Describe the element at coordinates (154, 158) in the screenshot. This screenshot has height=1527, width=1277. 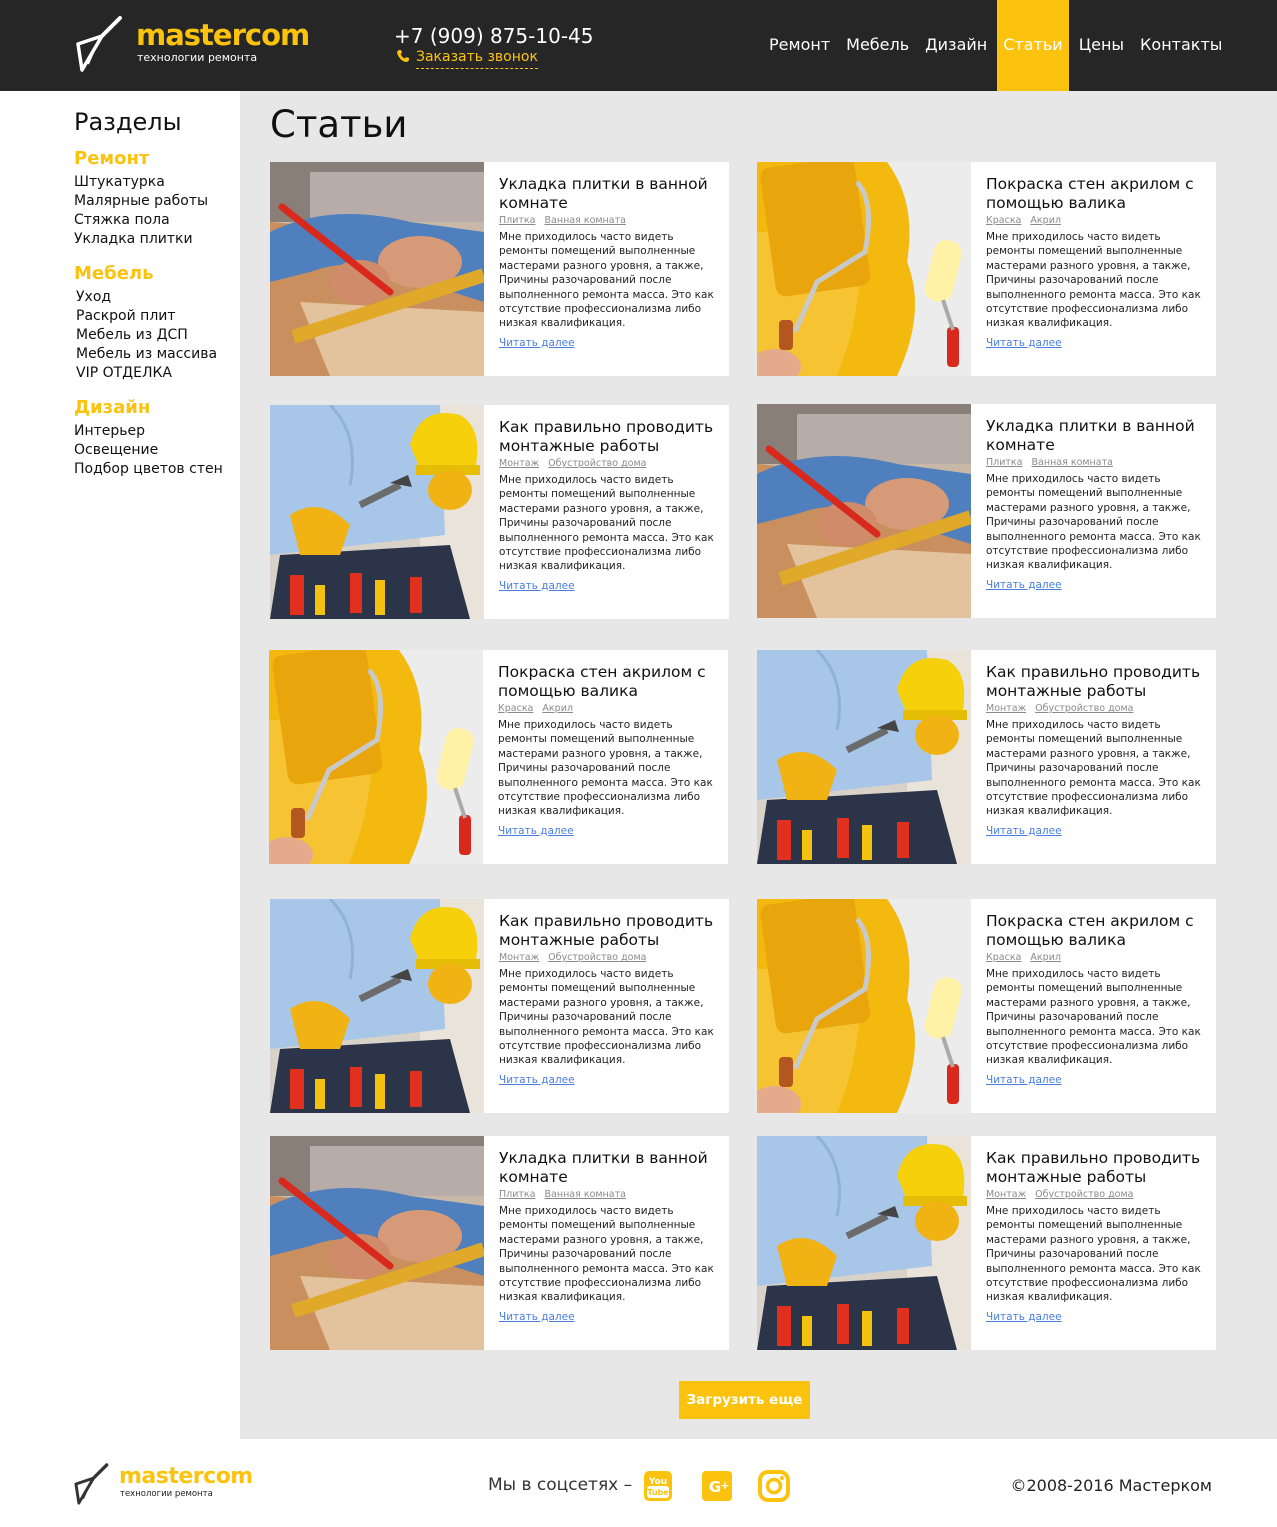
I see `sidebar-group-title: Ремонт` at that location.